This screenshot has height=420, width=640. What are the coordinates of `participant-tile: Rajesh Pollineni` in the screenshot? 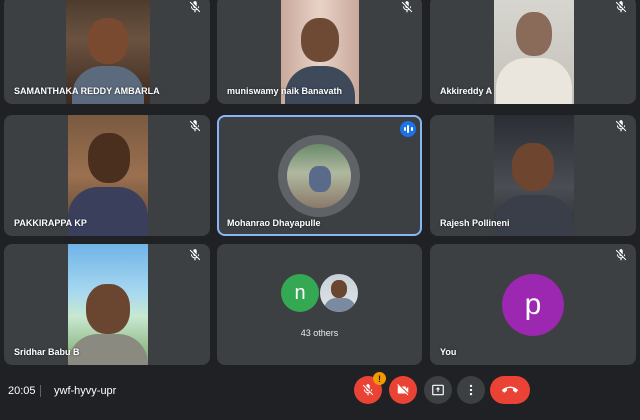 It's located at (533, 175).